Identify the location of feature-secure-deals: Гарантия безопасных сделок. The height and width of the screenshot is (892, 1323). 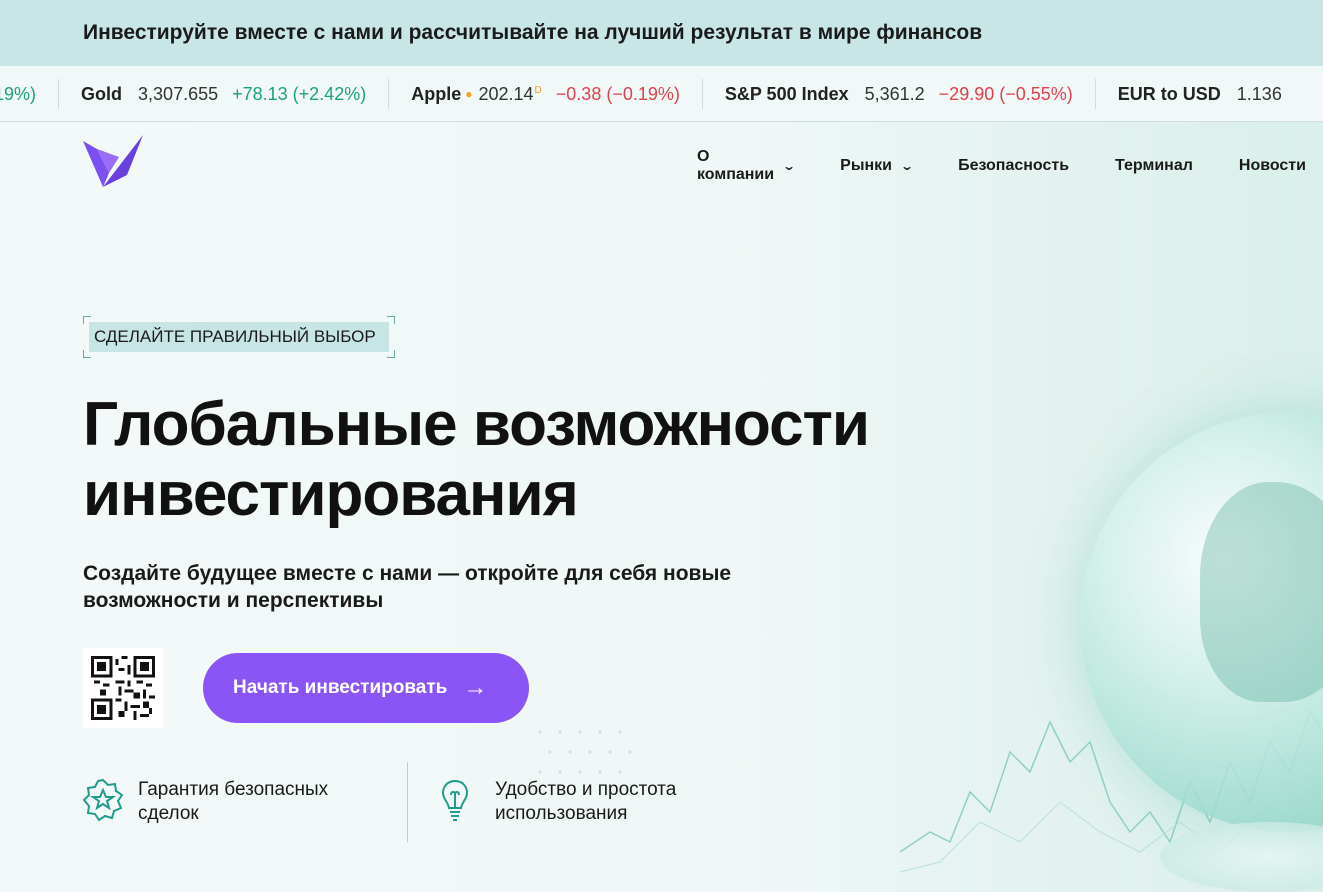
(230, 802).